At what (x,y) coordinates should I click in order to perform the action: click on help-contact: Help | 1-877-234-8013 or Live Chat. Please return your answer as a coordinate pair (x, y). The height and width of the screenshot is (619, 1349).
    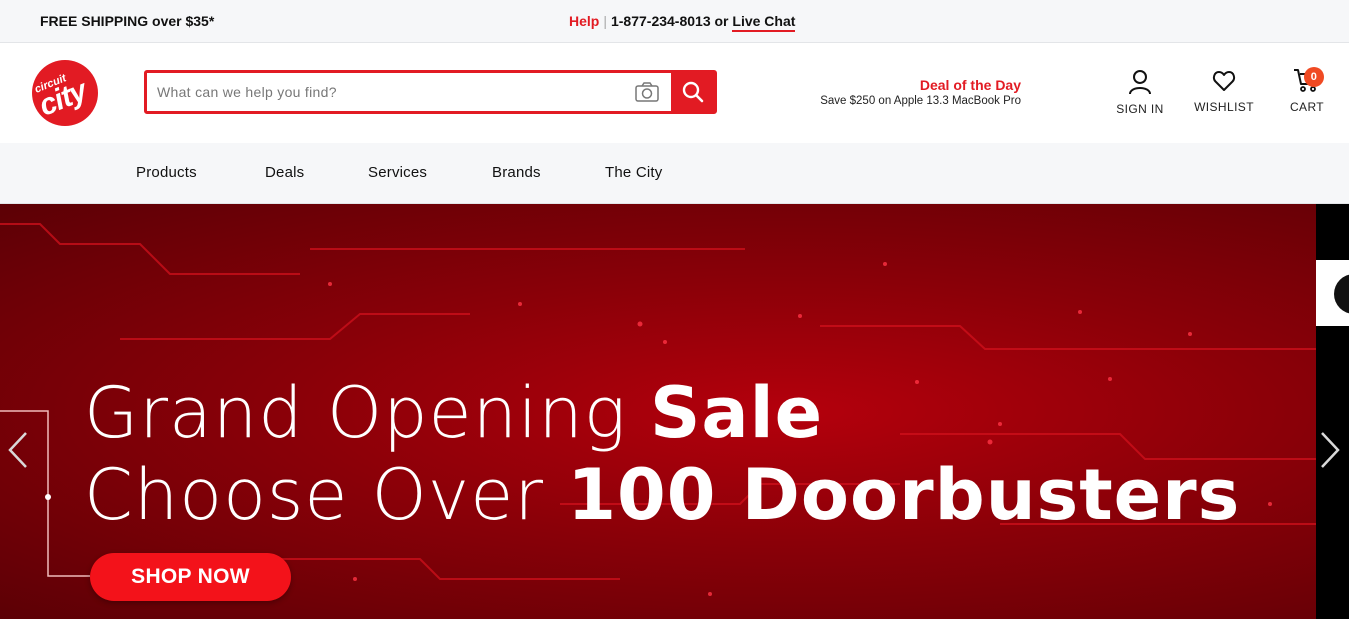
    Looking at the image, I should click on (682, 22).